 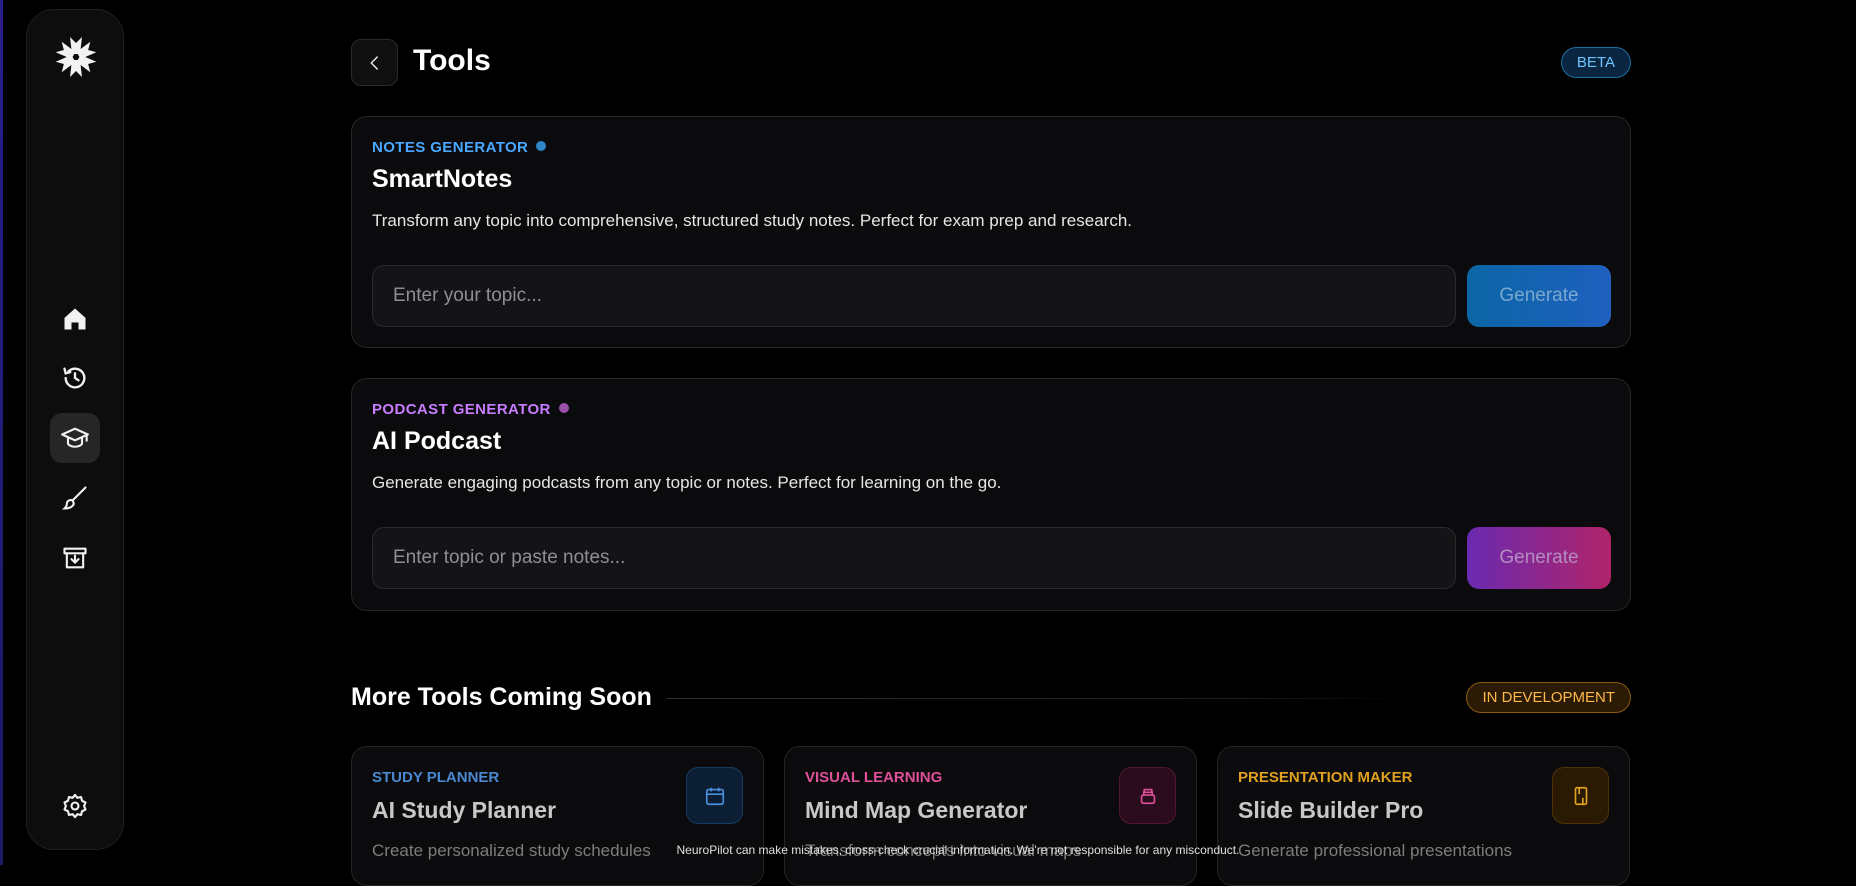 What do you see at coordinates (874, 777) in the screenshot?
I see `mind-map-eyebrow: VISUAL LEARNING` at bounding box center [874, 777].